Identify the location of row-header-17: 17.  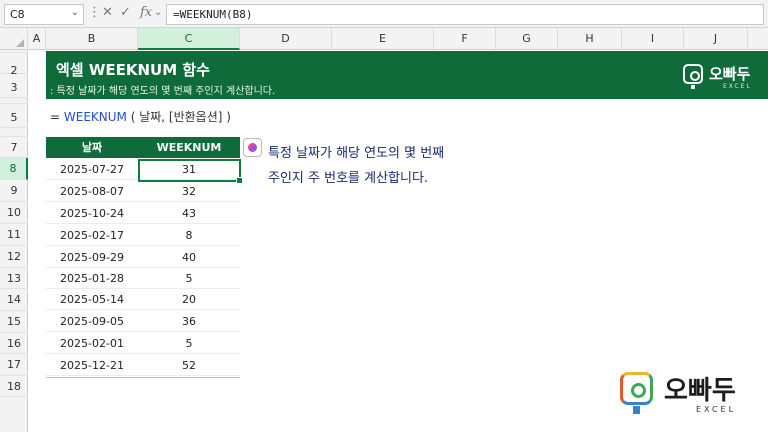
(14, 365).